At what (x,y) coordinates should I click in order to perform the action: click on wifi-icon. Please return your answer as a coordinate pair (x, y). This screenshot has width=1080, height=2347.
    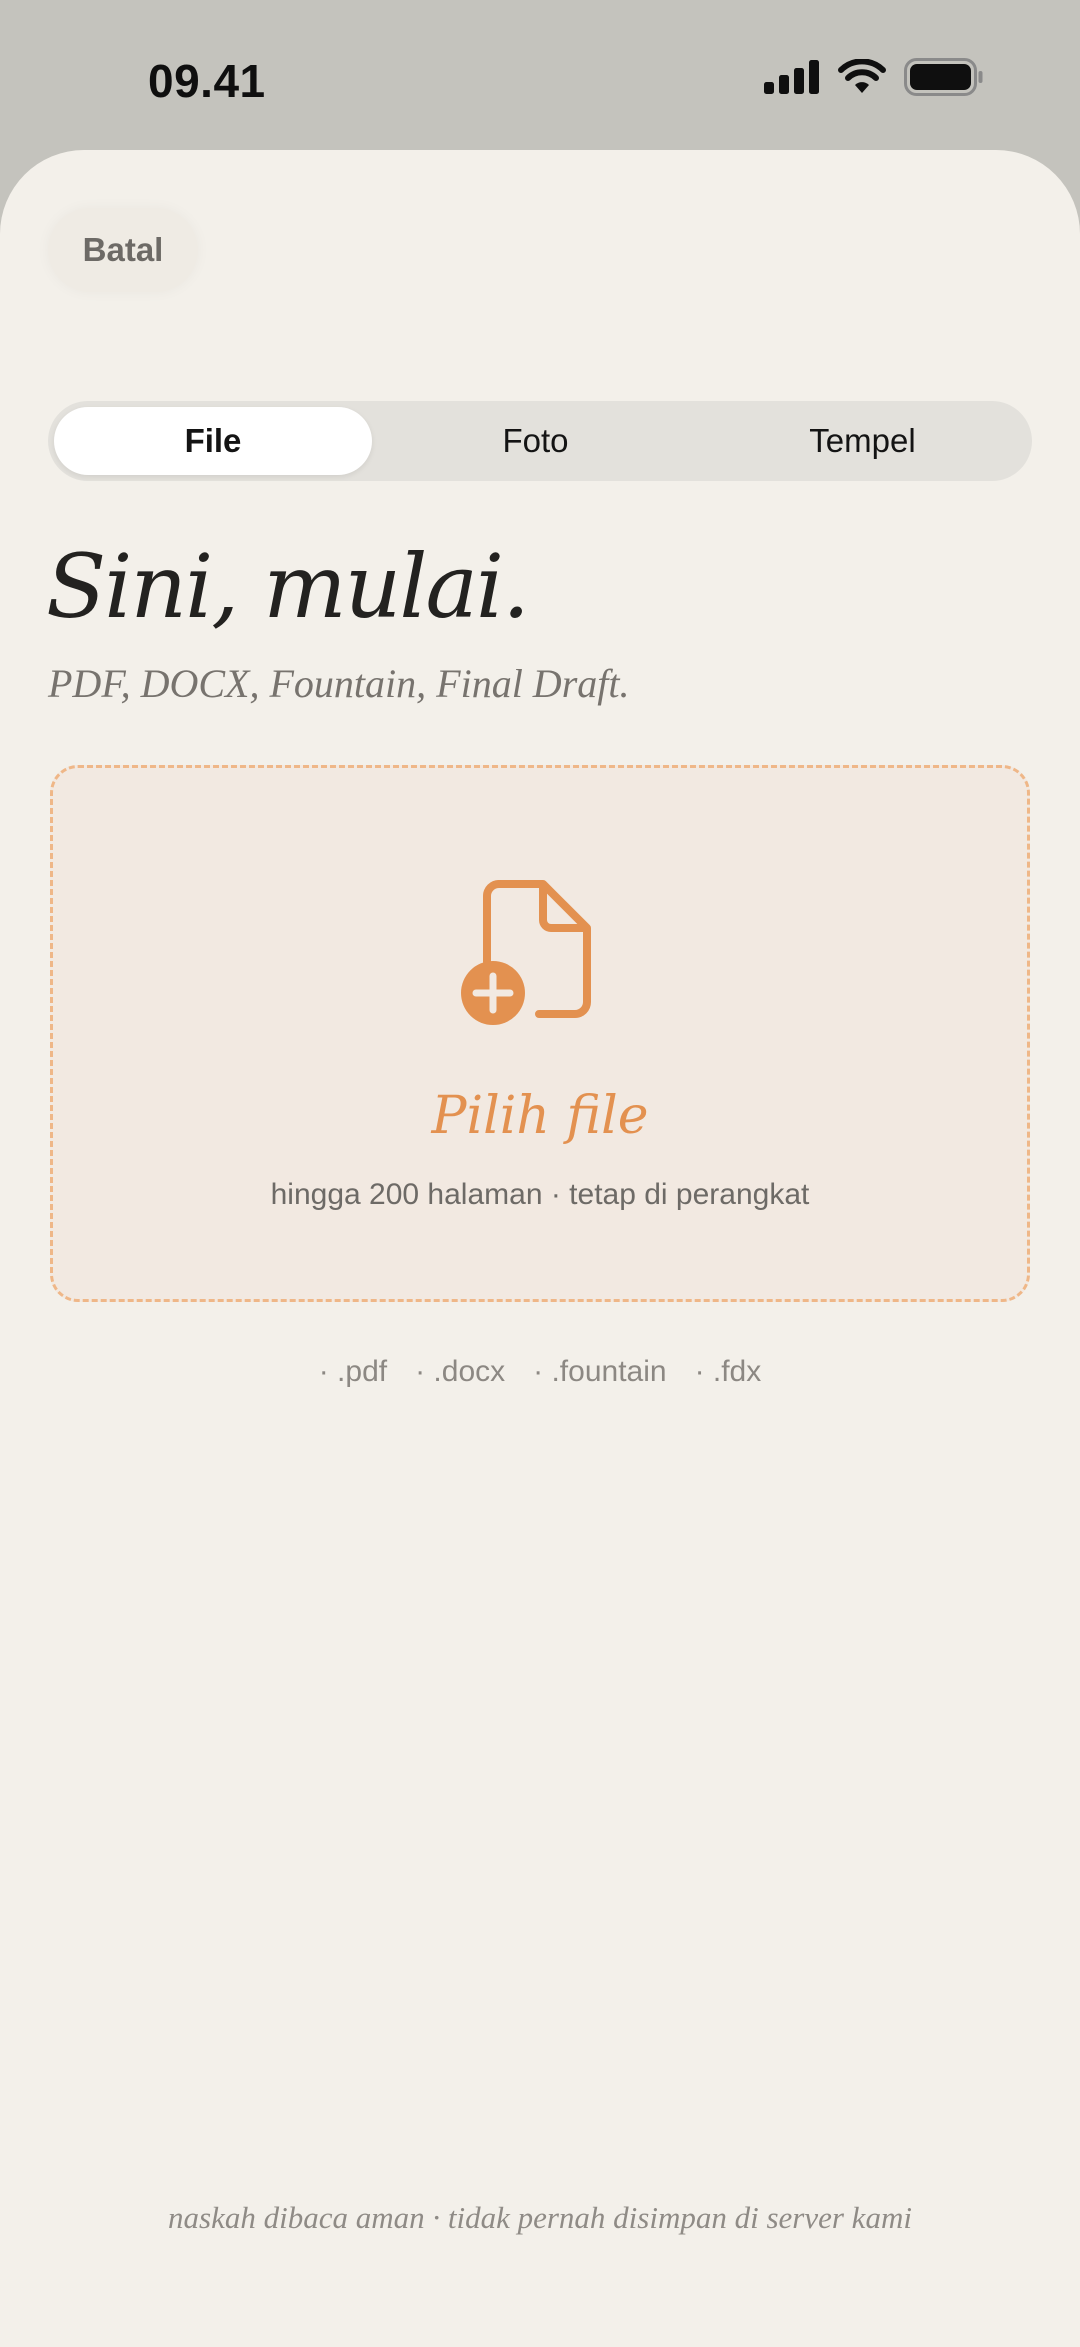
    Looking at the image, I should click on (862, 79).